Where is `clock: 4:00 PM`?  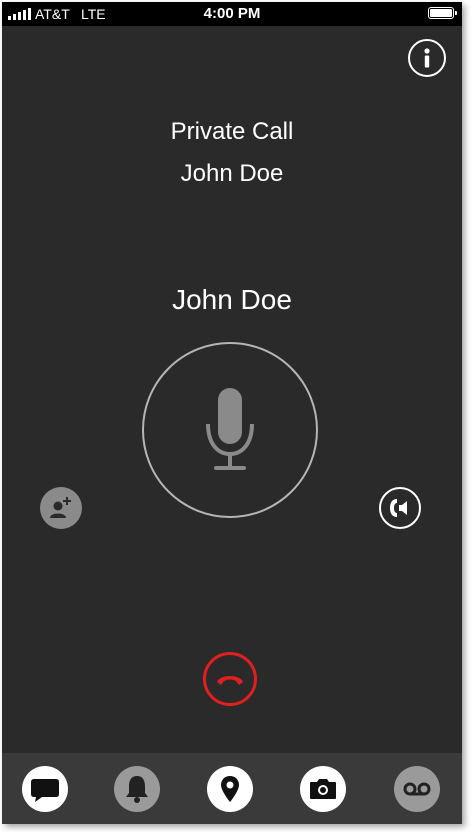 clock: 4:00 PM is located at coordinates (232, 13).